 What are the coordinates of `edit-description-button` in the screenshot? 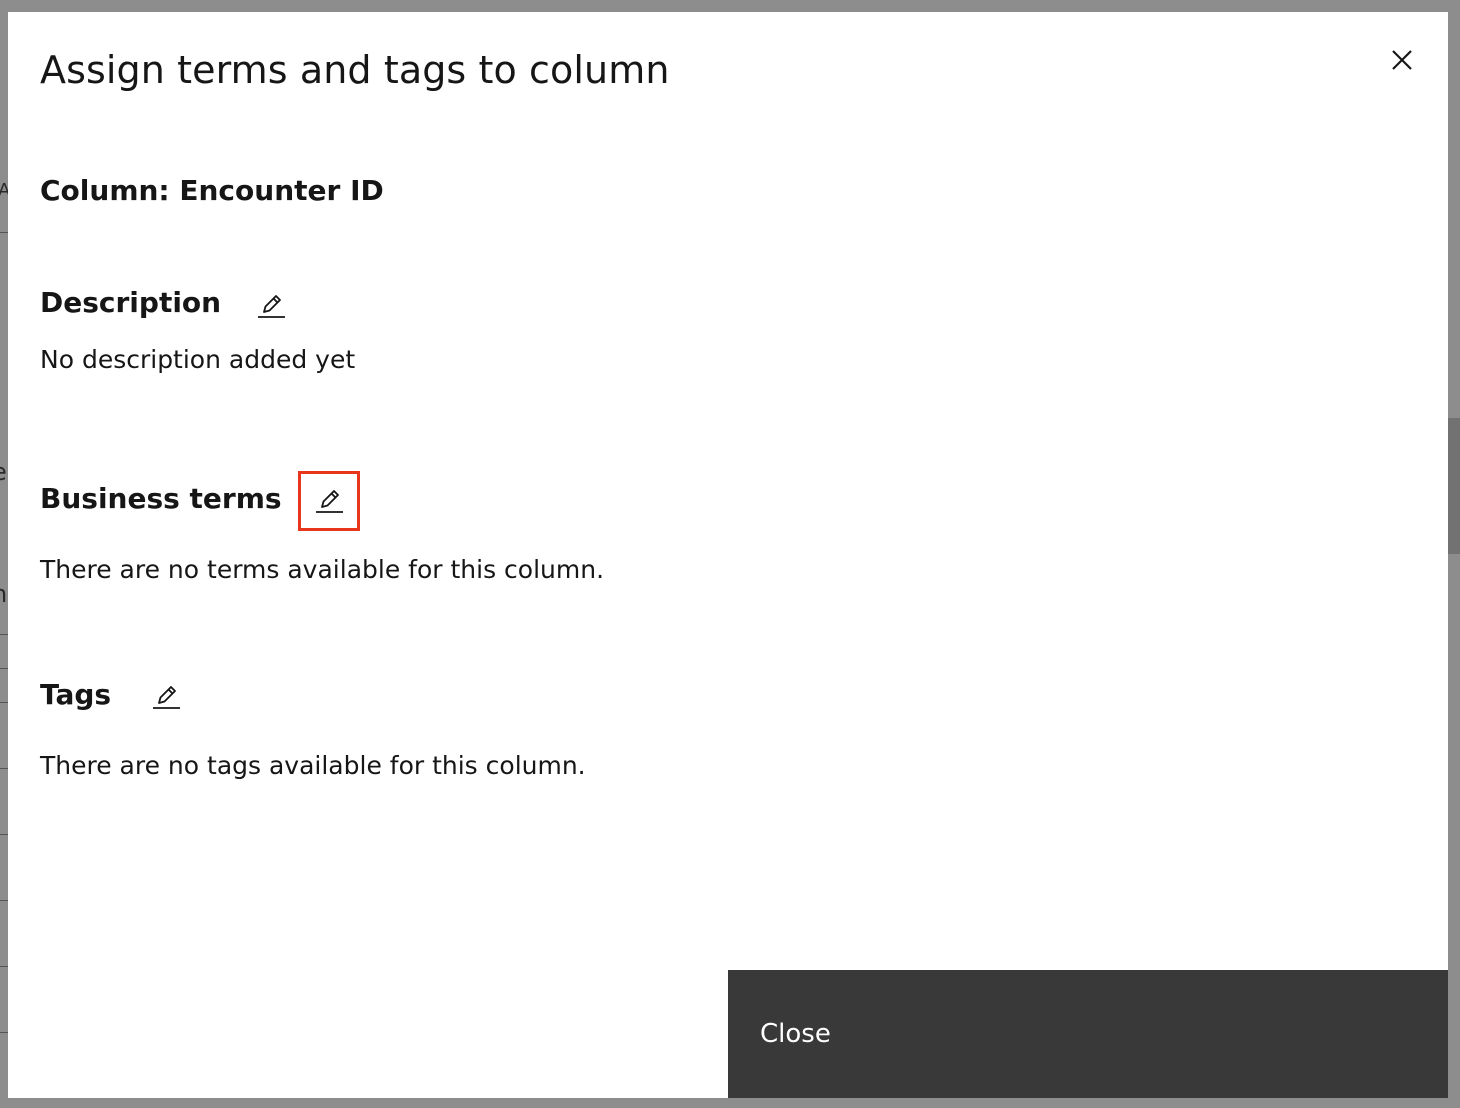 It's located at (271, 306).